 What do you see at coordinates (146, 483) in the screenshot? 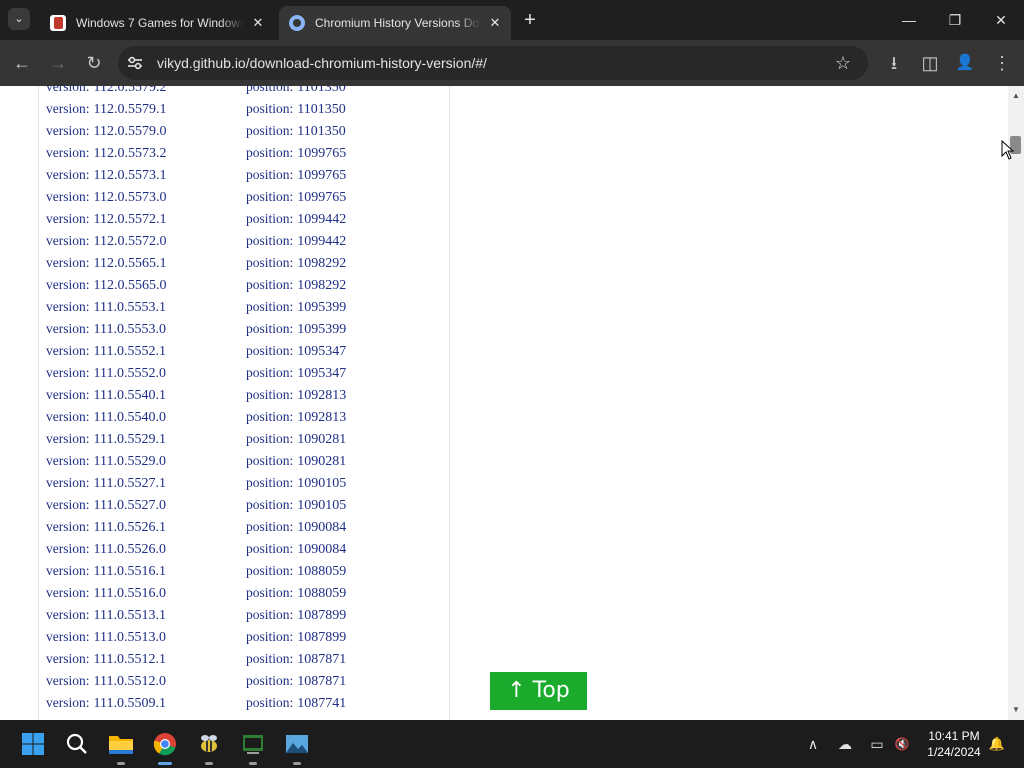
I see `version-link: version: 111.0.5527.1` at bounding box center [146, 483].